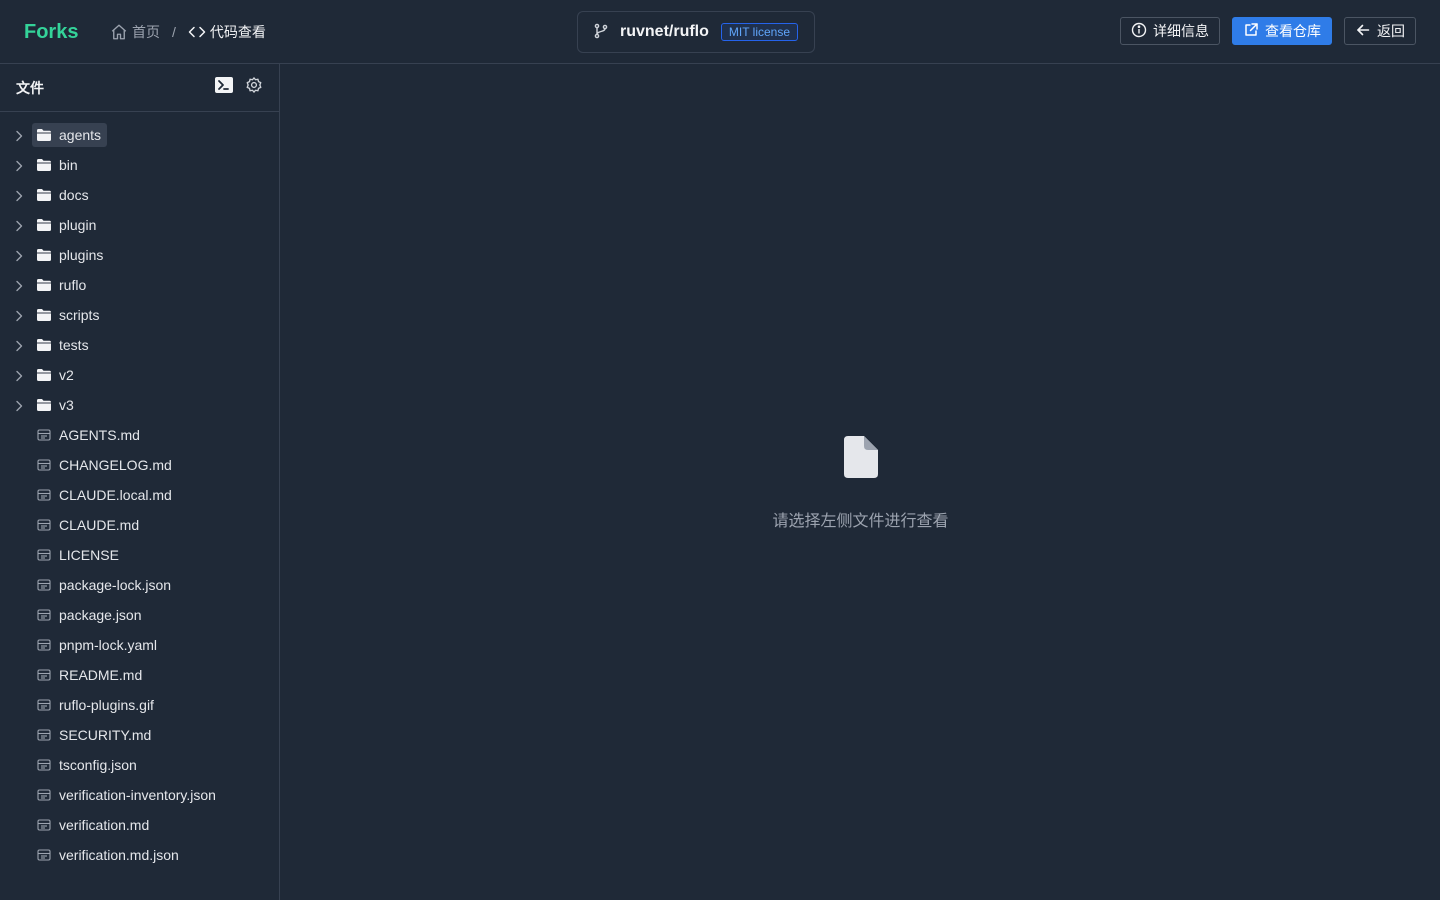 The image size is (1440, 900). I want to click on tree-item-content: verification.md.json, so click(108, 855).